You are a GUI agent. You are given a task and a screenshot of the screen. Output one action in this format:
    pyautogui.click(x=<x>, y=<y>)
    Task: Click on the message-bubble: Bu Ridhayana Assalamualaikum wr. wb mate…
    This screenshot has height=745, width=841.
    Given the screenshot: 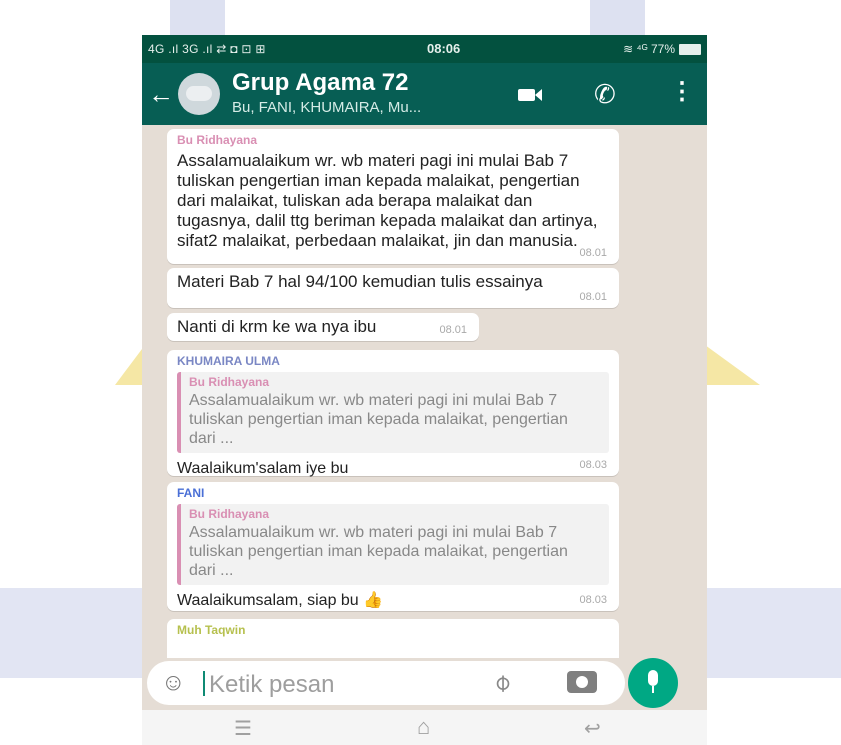 What is the action you would take?
    pyautogui.click(x=393, y=196)
    